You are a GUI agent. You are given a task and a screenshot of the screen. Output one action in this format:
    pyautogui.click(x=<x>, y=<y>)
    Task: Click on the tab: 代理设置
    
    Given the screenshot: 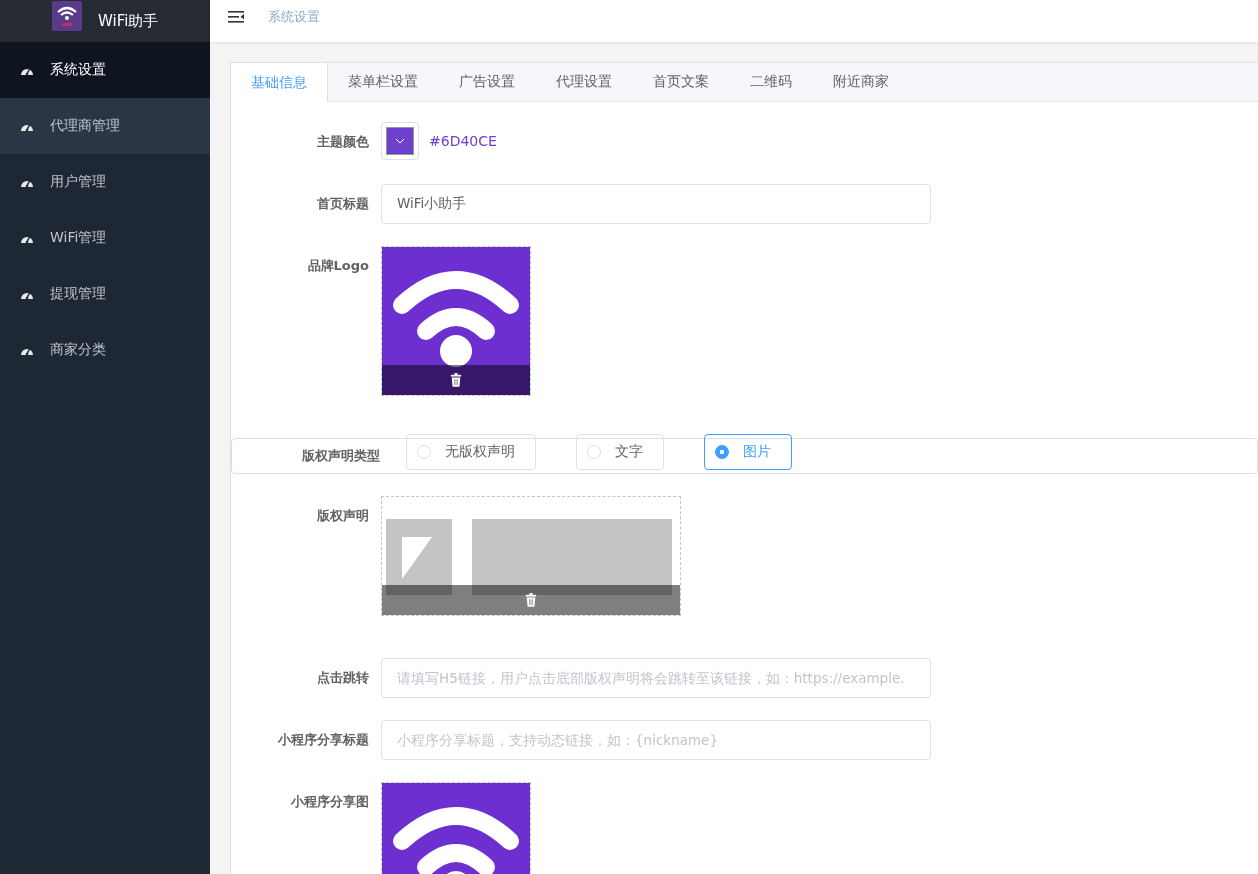 What is the action you would take?
    pyautogui.click(x=584, y=82)
    